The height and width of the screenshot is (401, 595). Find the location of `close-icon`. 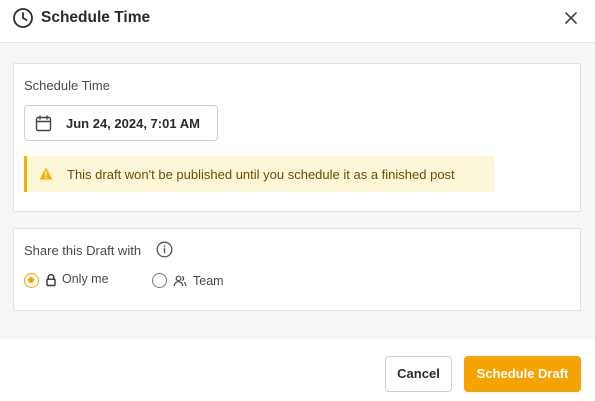

close-icon is located at coordinates (571, 18).